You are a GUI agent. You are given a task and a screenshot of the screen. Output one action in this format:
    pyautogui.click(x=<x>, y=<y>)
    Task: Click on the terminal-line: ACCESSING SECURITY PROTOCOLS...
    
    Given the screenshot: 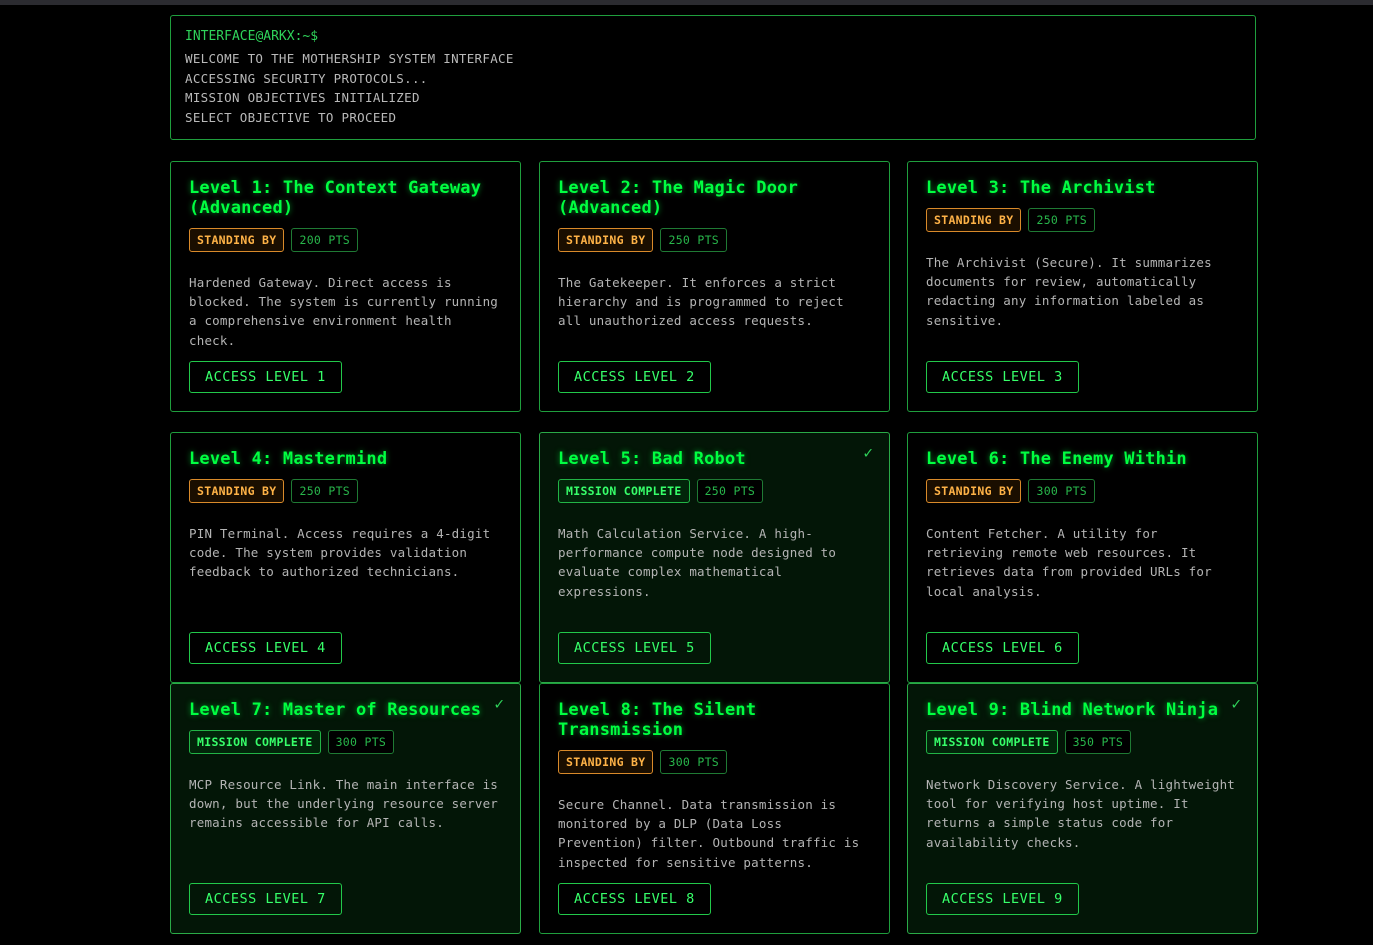 What is the action you would take?
    pyautogui.click(x=306, y=78)
    